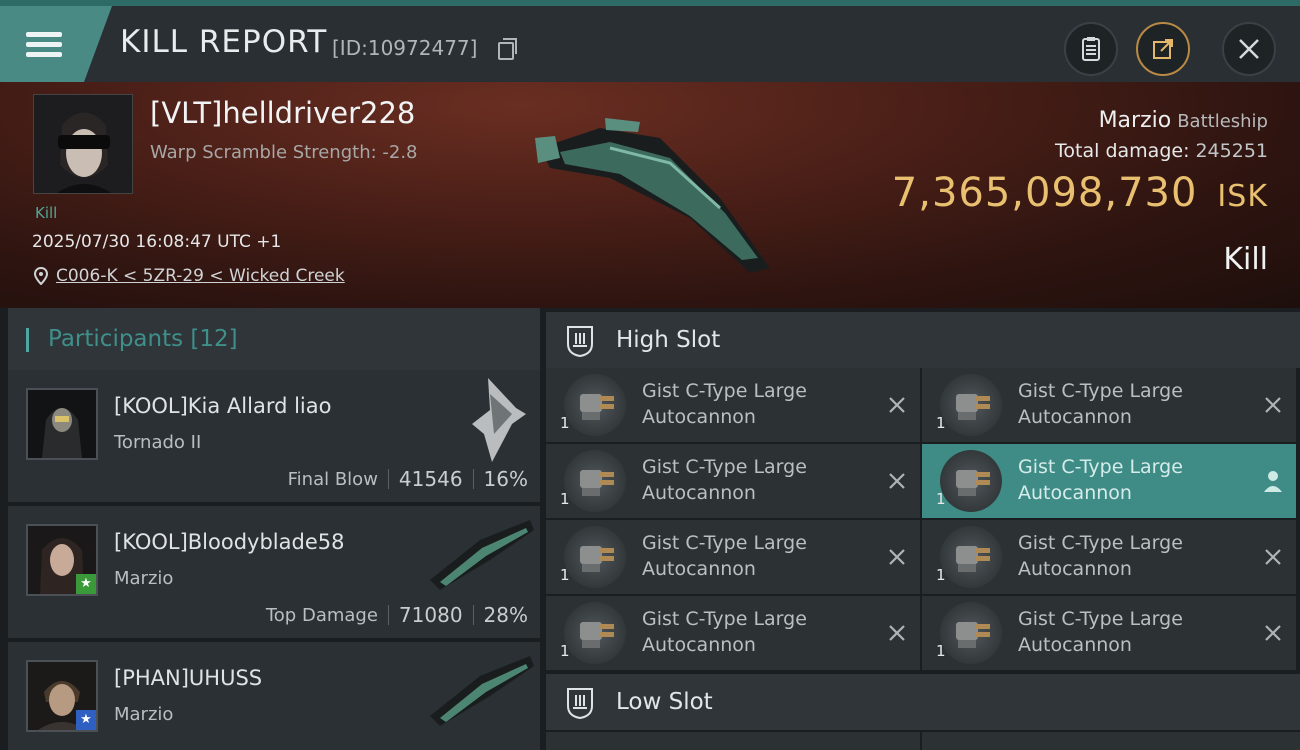 The width and height of the screenshot is (1300, 750). Describe the element at coordinates (408, 479) in the screenshot. I see `participant-stats: Final Blow 41546 16%` at that location.